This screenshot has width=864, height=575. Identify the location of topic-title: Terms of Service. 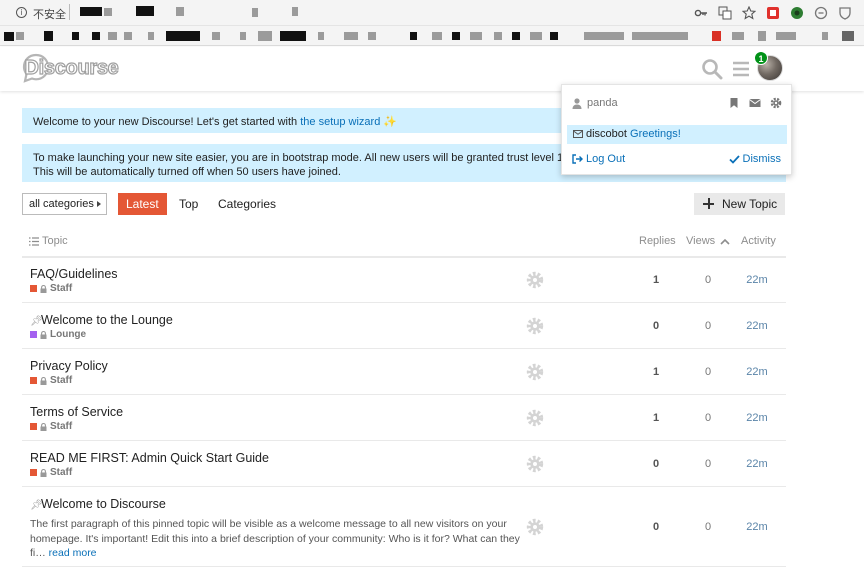
(77, 412).